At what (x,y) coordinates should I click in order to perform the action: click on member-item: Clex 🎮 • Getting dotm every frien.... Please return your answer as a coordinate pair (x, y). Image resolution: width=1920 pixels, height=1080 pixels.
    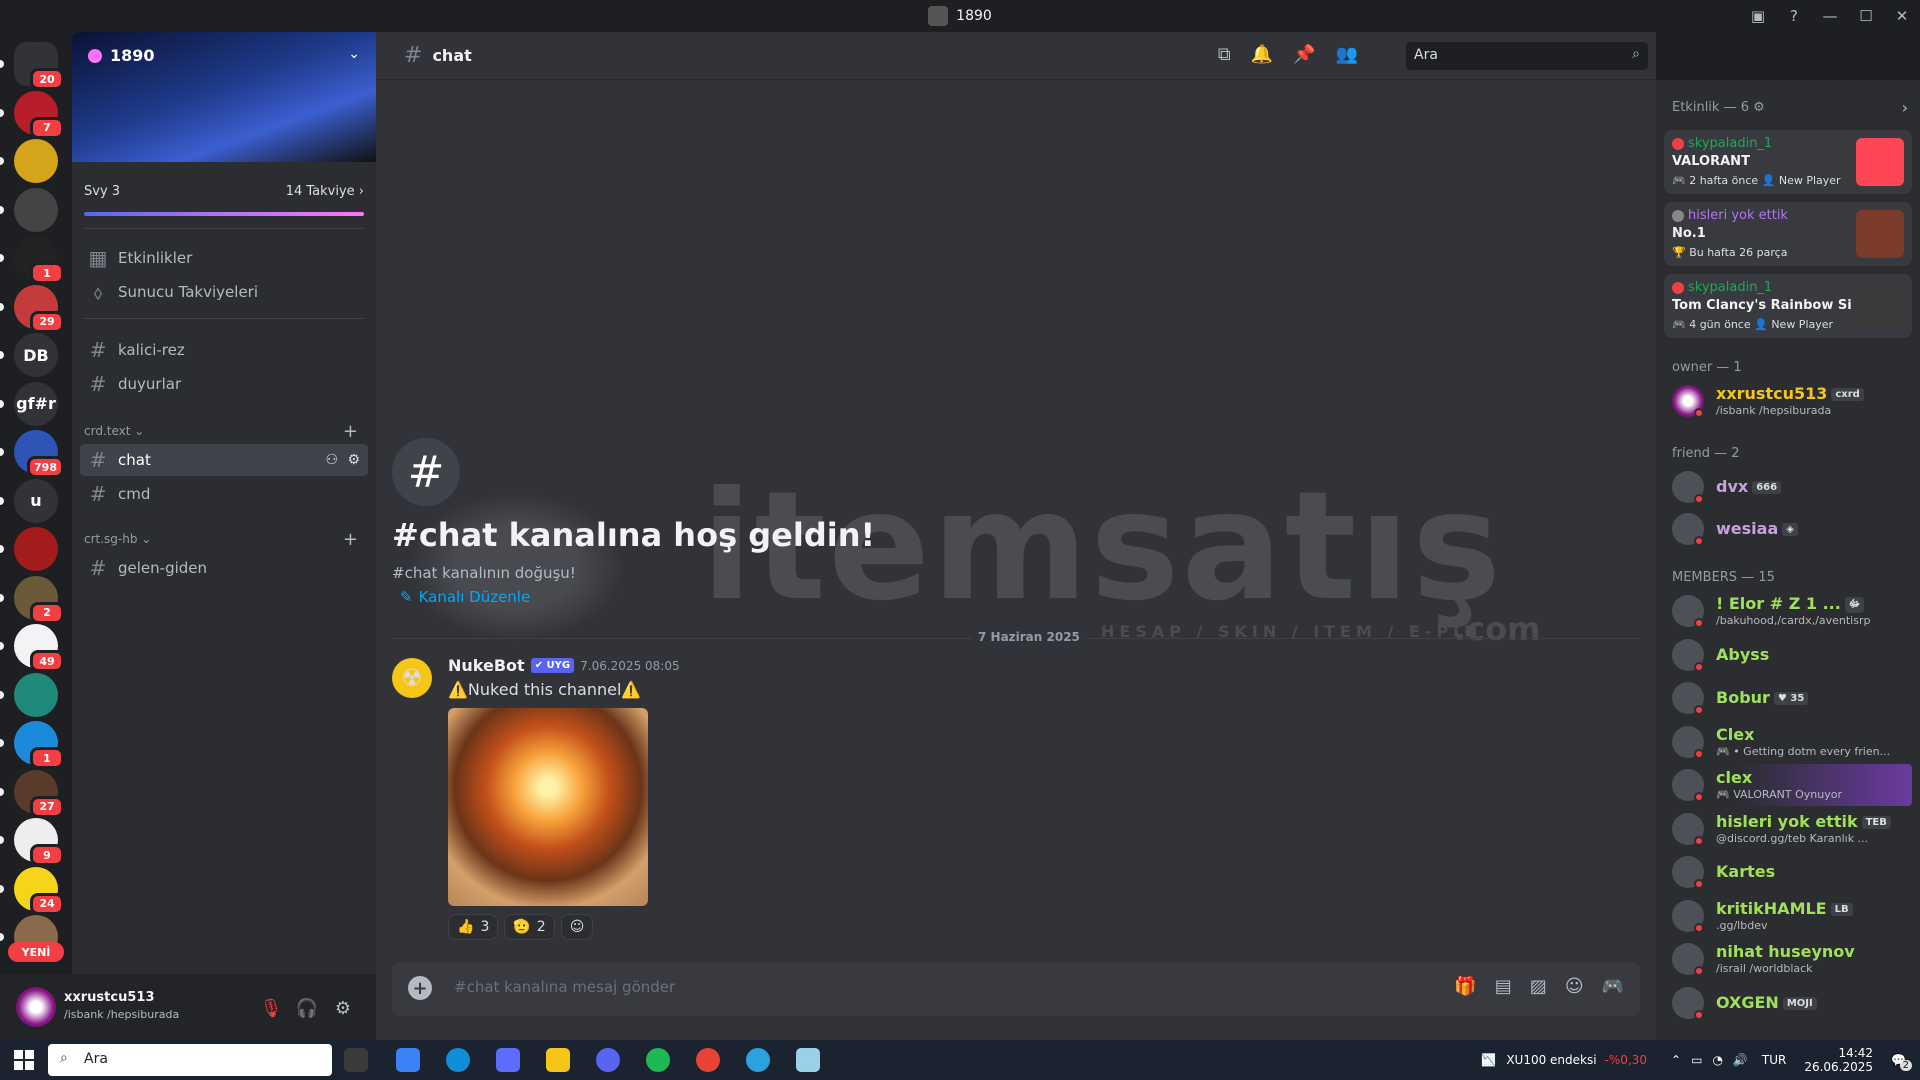
    Looking at the image, I should click on (1788, 742).